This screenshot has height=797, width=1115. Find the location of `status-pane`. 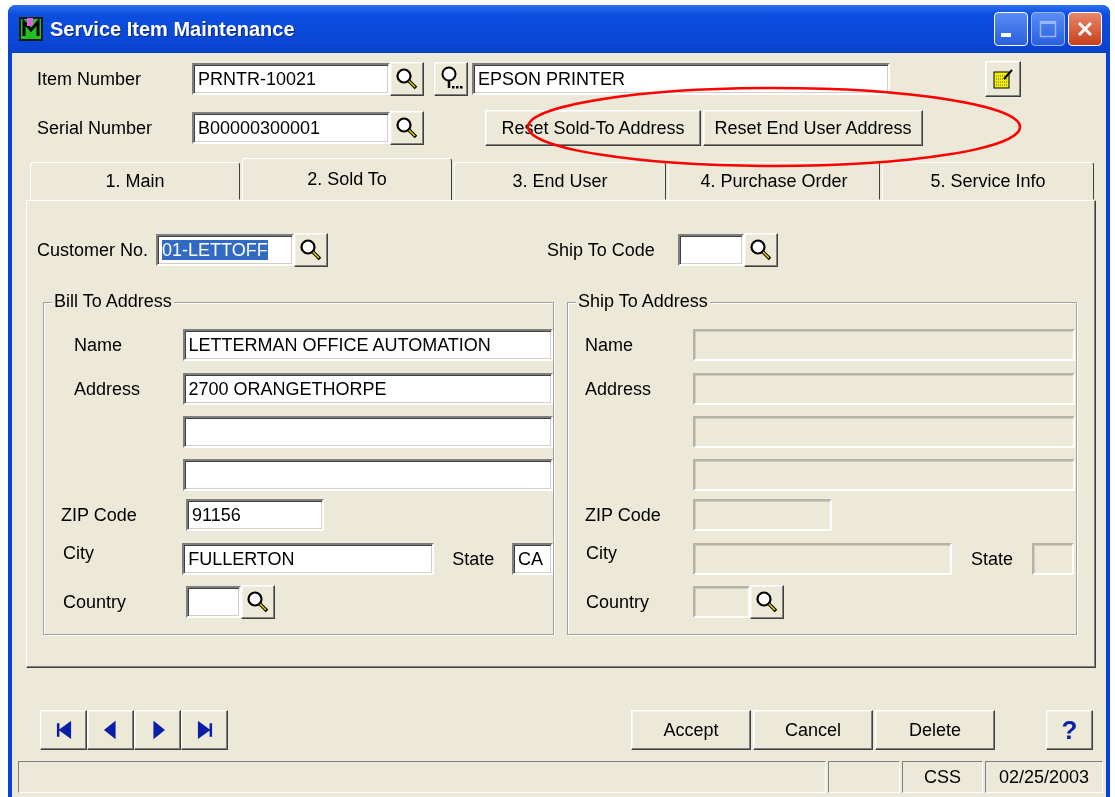

status-pane is located at coordinates (864, 777).